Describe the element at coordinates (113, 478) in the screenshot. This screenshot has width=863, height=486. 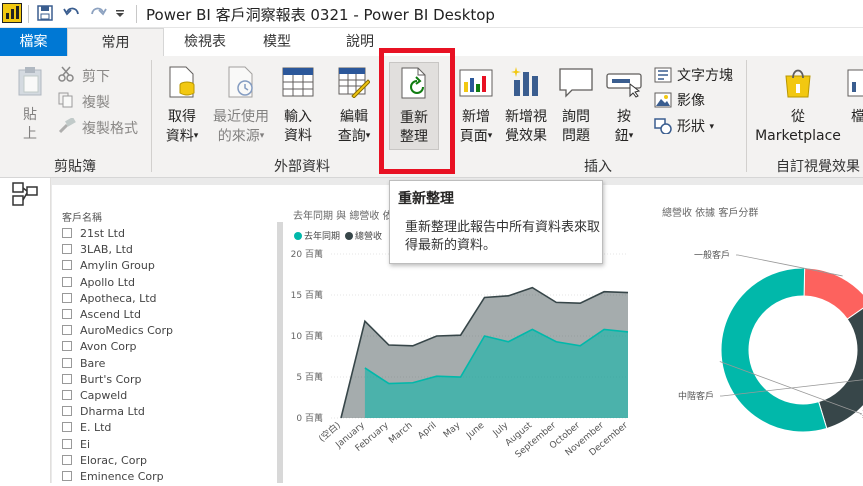
I see `slicer-item: Eminence Corp` at that location.